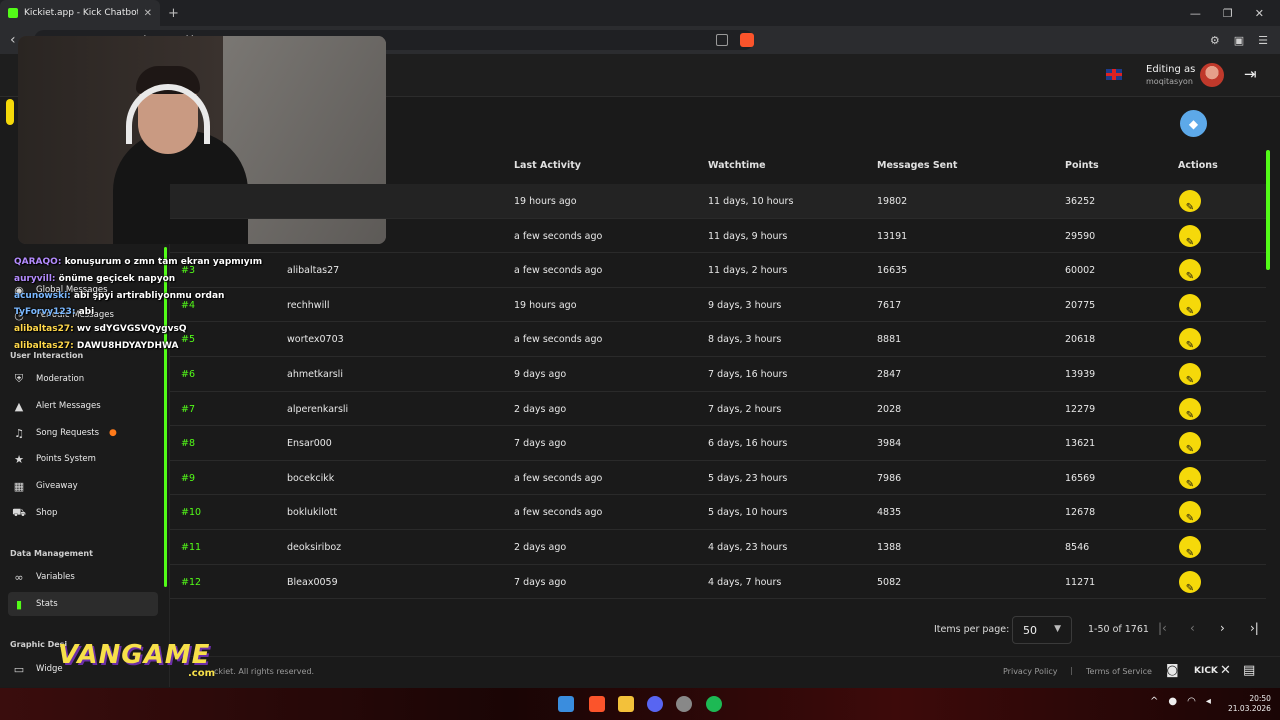  Describe the element at coordinates (83, 513) in the screenshot. I see `sidebar-item-shop: ⛟ Shop` at that location.